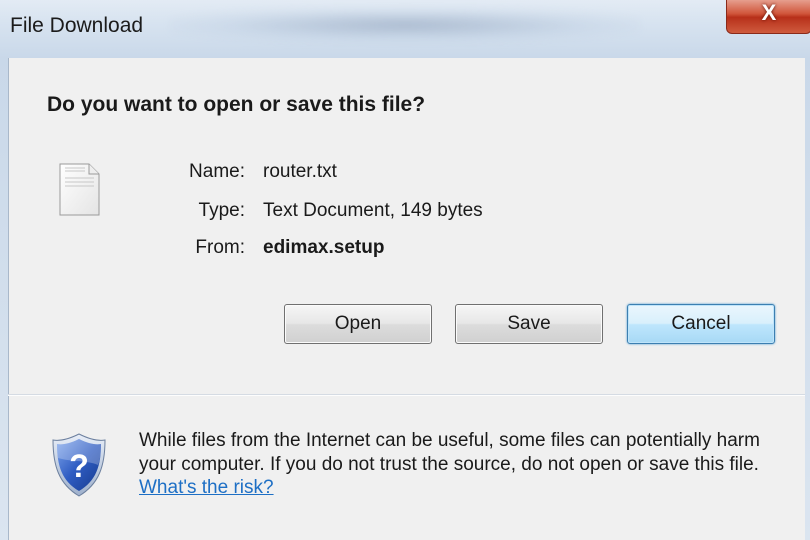 Image resolution: width=810 pixels, height=540 pixels. I want to click on window-title: File Download, so click(77, 25).